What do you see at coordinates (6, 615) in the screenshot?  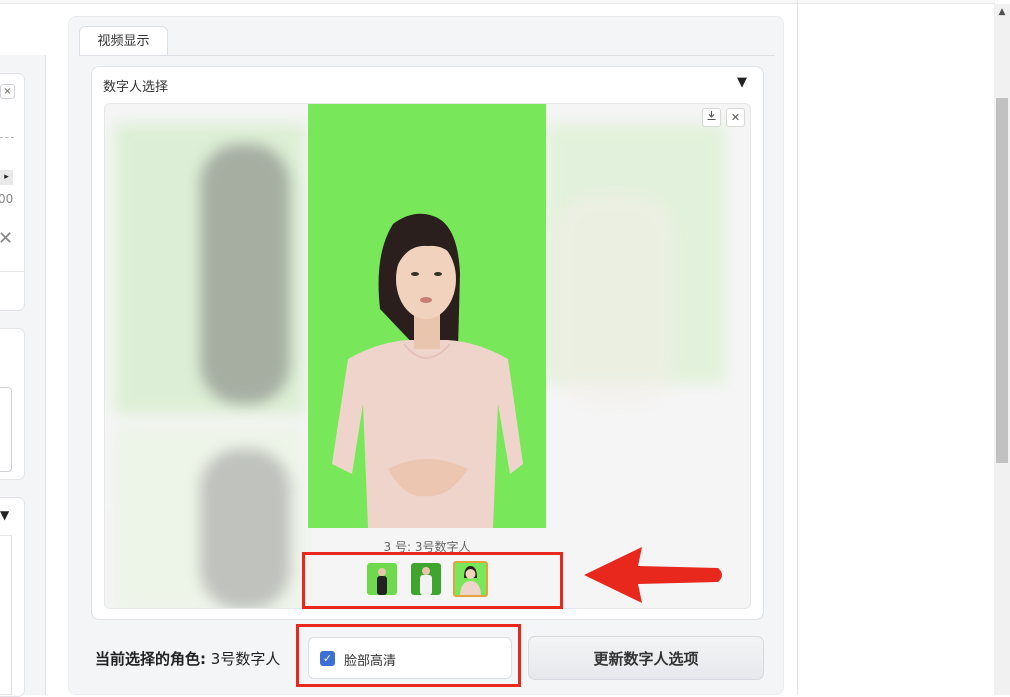 I see `left-list` at bounding box center [6, 615].